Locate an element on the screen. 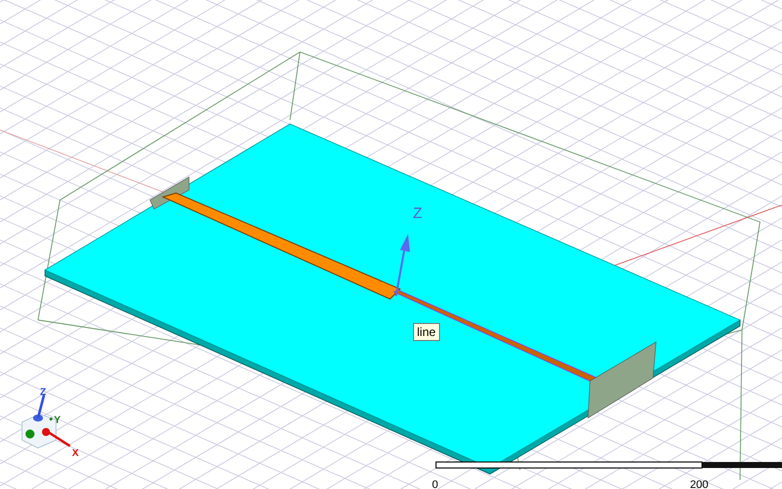 The height and width of the screenshot is (489, 782). z-arrow-icon is located at coordinates (402, 265).